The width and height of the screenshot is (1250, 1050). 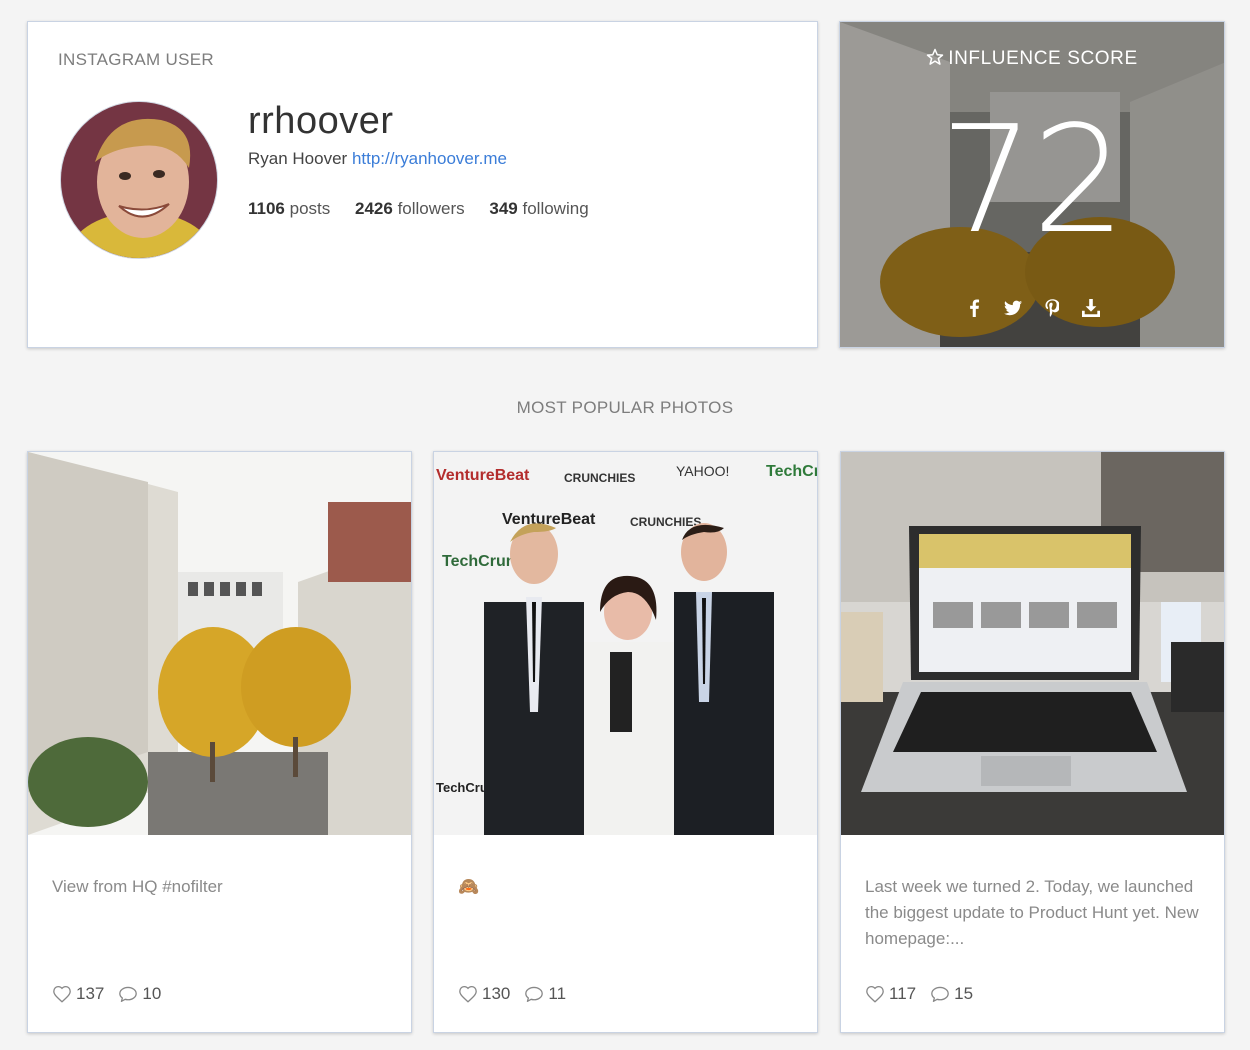 I want to click on influence-score-card: INFLUENCE SCORE 72, so click(x=1032, y=184).